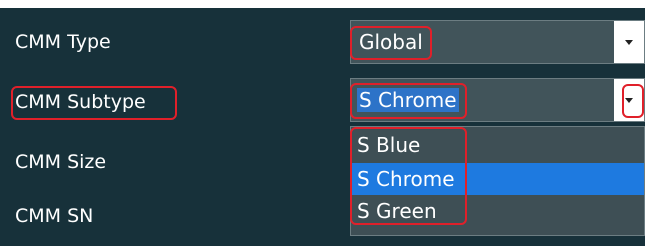 The height and width of the screenshot is (246, 645). I want to click on cmm-subtype-label: CMM Subtype, so click(80, 102).